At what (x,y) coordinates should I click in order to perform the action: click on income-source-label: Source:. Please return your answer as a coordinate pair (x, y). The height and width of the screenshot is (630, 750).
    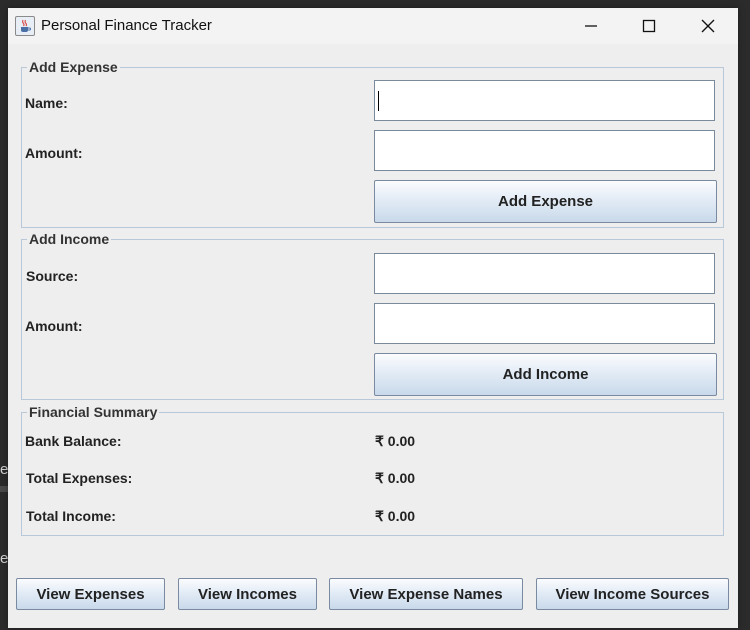
    Looking at the image, I should click on (52, 276).